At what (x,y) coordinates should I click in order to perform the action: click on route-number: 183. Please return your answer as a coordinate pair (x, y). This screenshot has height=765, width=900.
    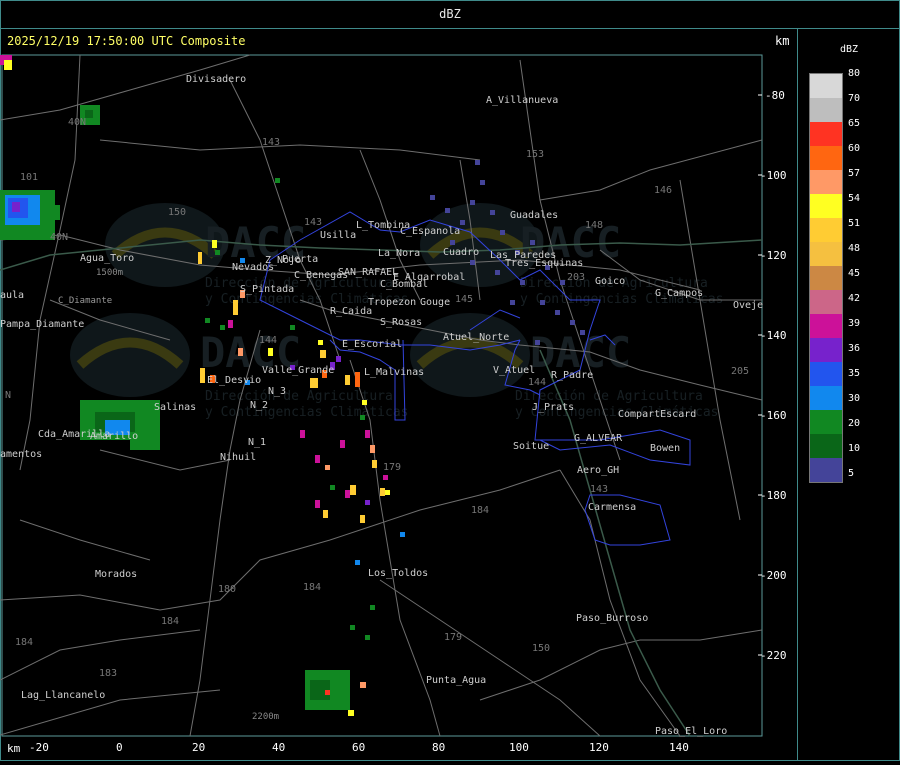
    Looking at the image, I should click on (108, 673).